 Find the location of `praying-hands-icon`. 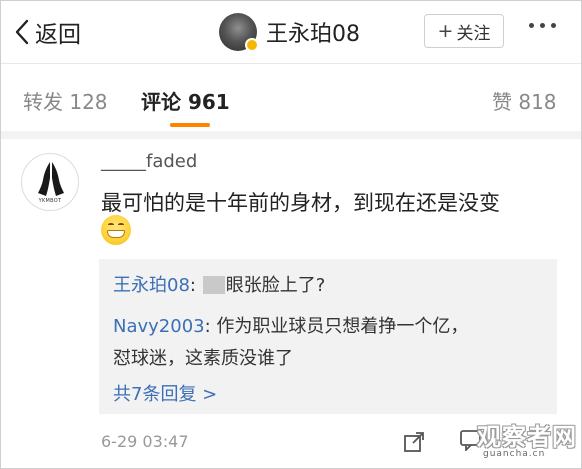

praying-hands-icon is located at coordinates (51, 179).